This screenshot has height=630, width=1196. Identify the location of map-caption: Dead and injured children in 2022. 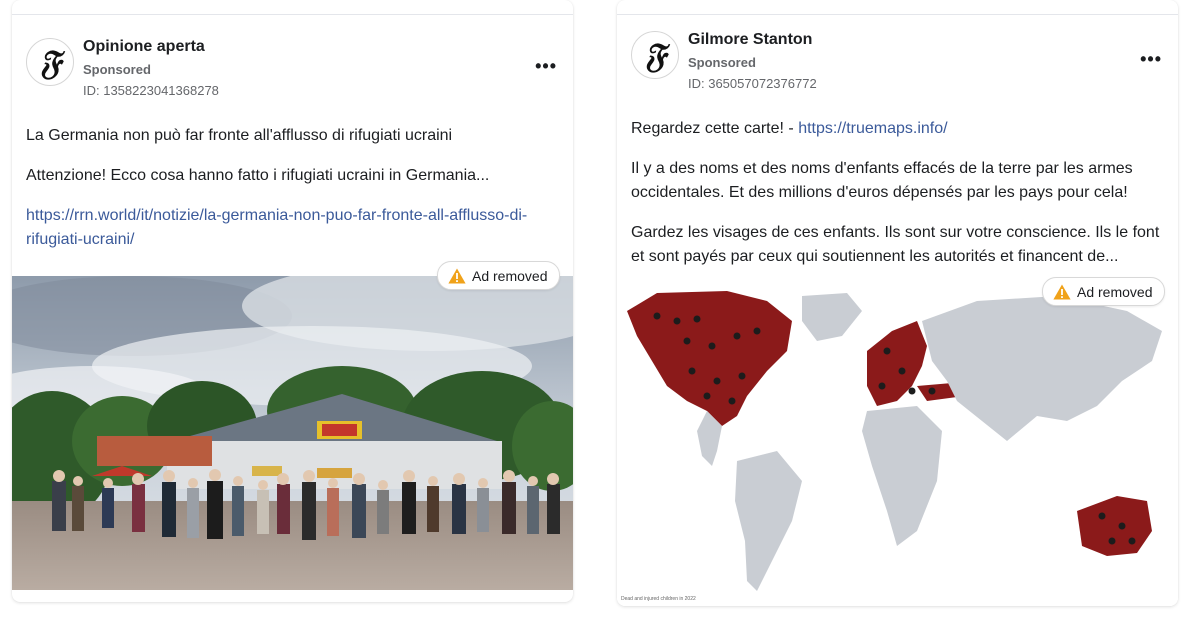
(658, 599).